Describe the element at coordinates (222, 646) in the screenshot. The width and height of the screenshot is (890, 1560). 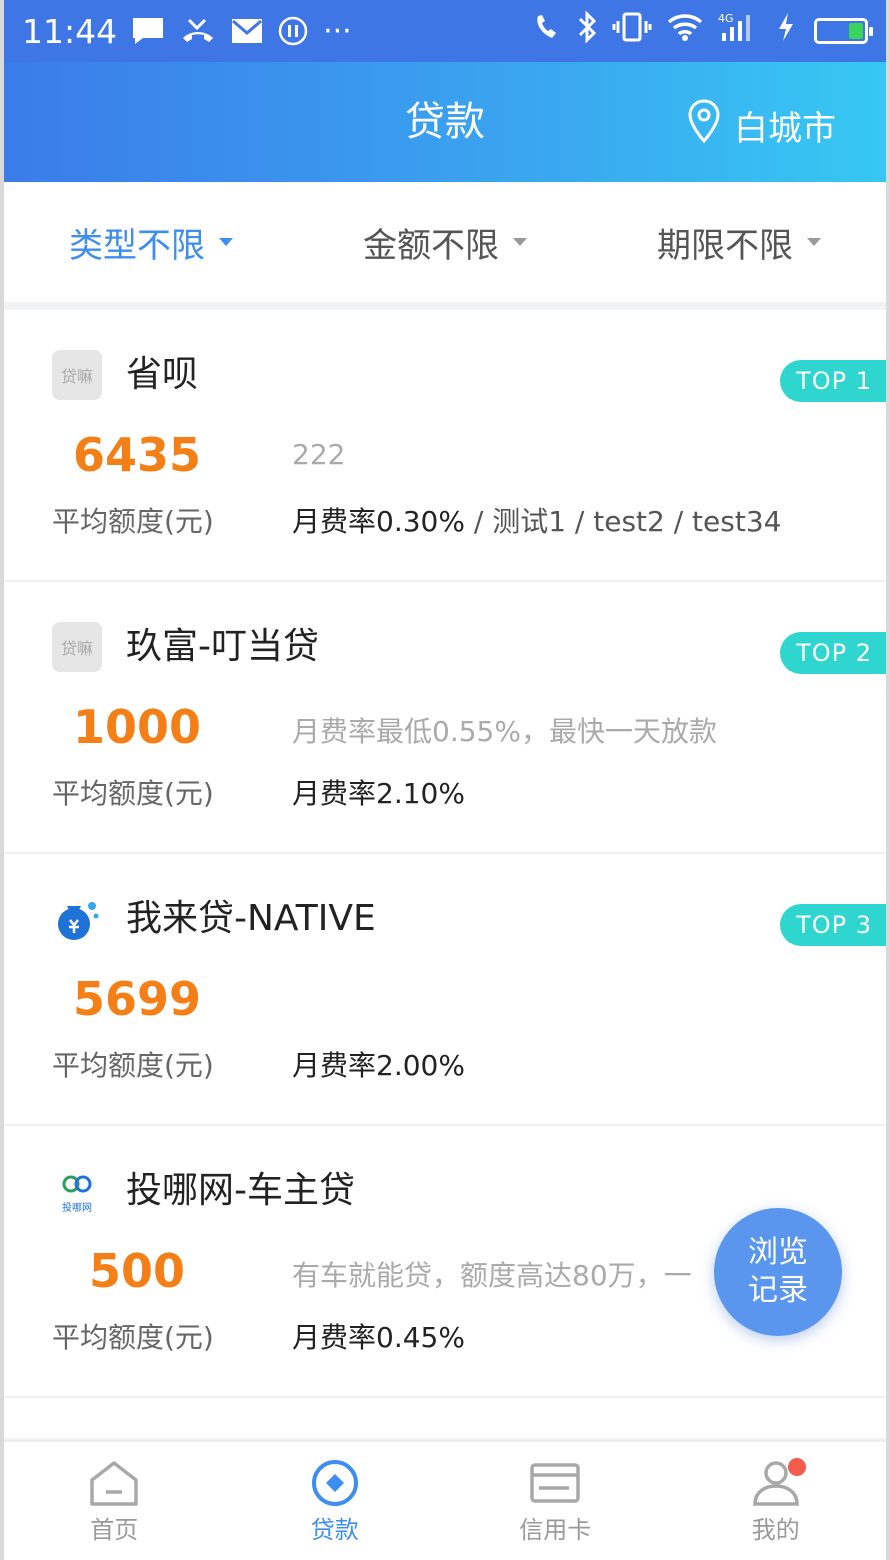
I see `product-name: 玖富-叮当贷` at that location.